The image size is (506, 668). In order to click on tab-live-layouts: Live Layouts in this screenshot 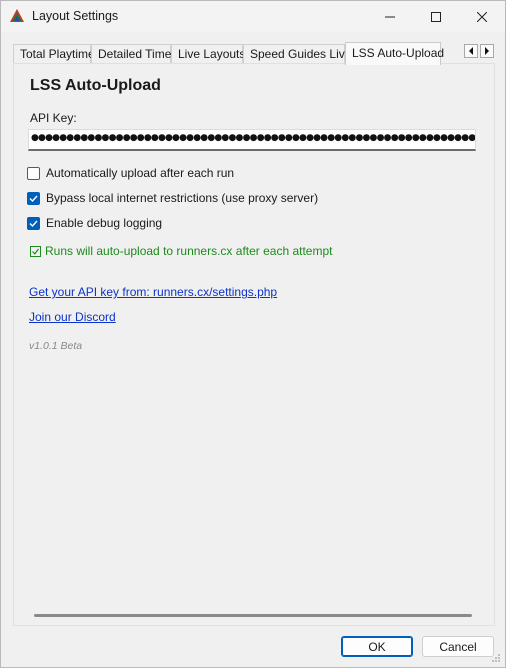, I will do `click(208, 54)`.